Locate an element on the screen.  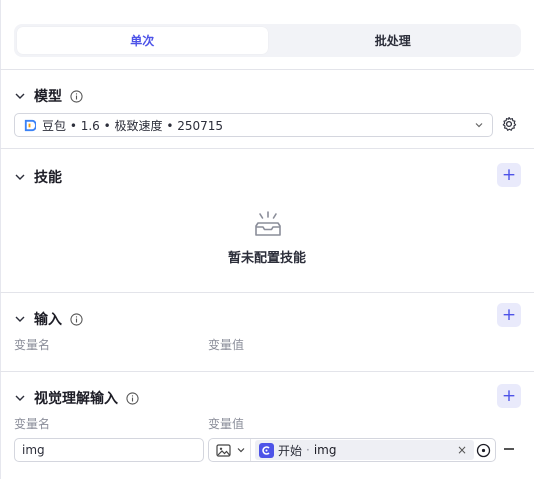
visual-col-name: 变量名 is located at coordinates (32, 424).